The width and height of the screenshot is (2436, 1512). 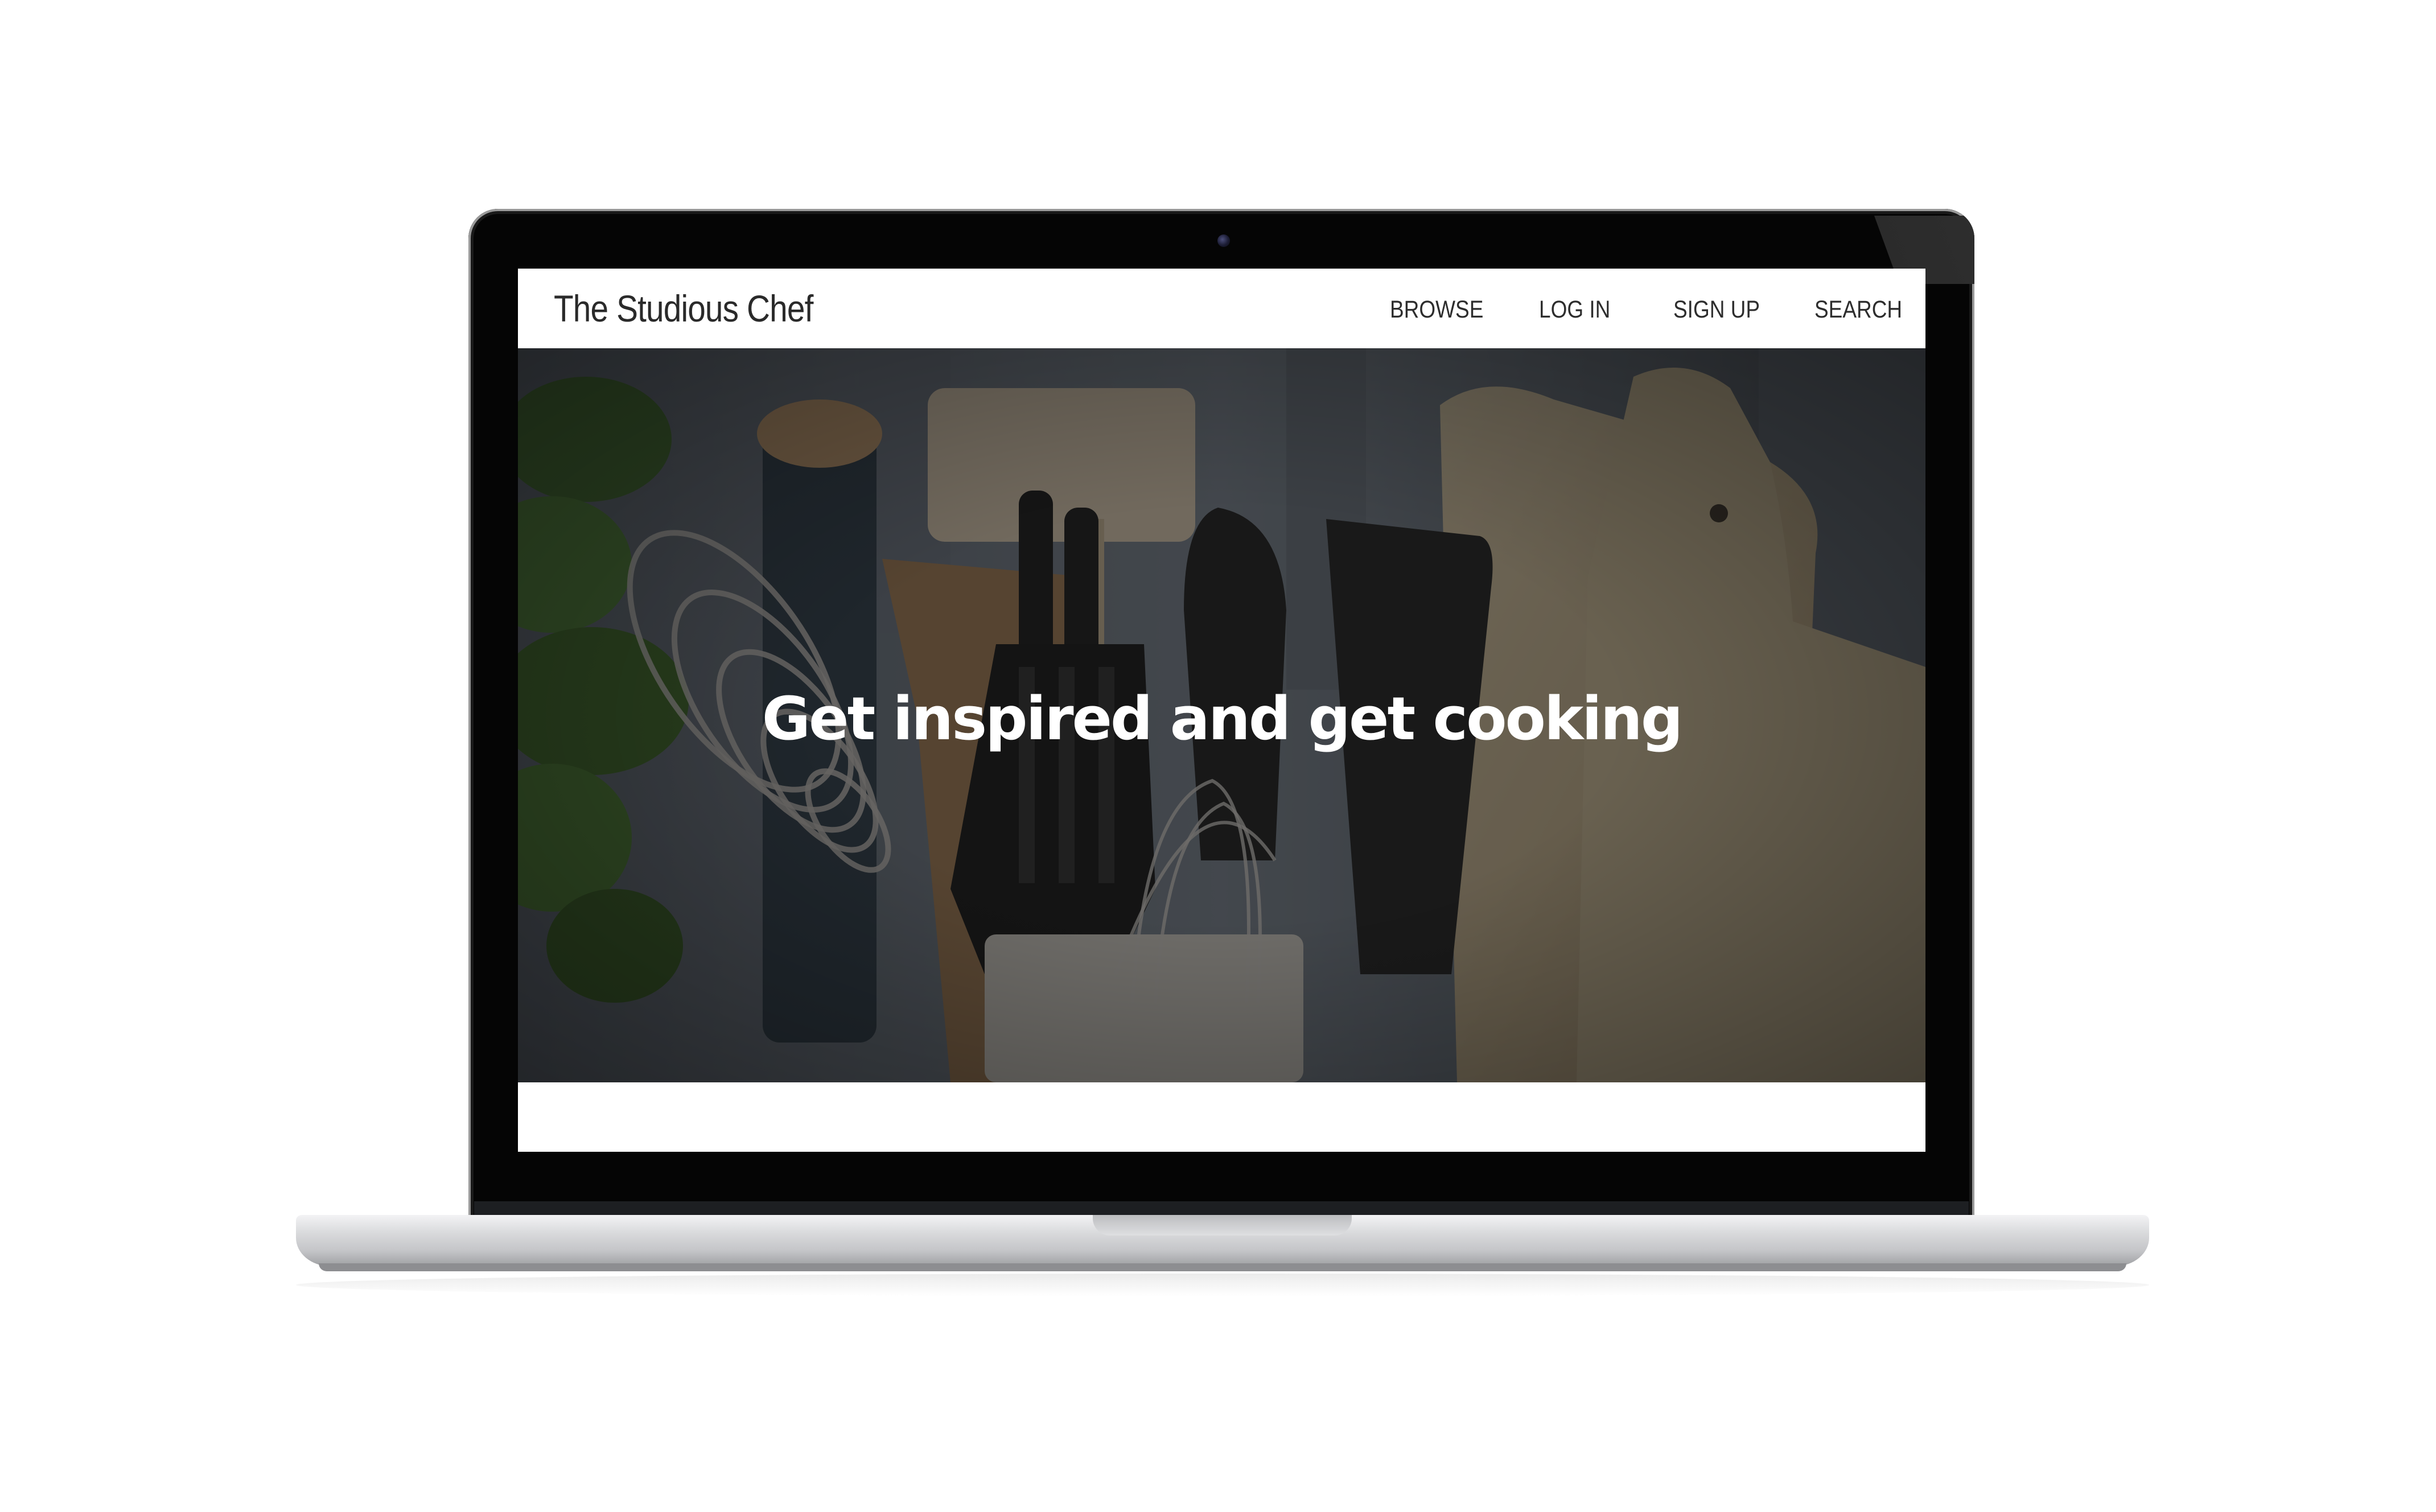 I want to click on laptop-base-edge, so click(x=1223, y=1267).